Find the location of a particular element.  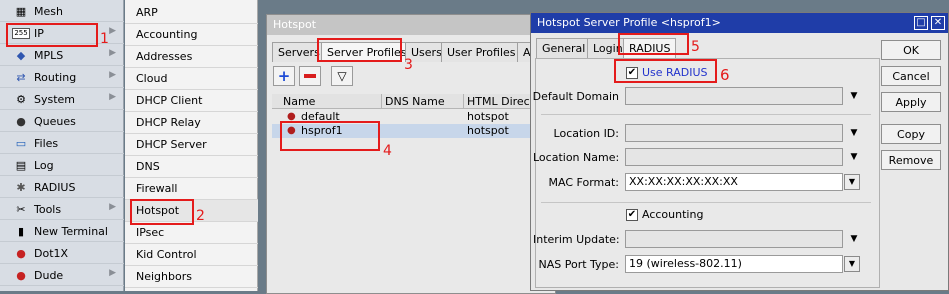

tab-user-profiles: User Profiles is located at coordinates (481, 52).